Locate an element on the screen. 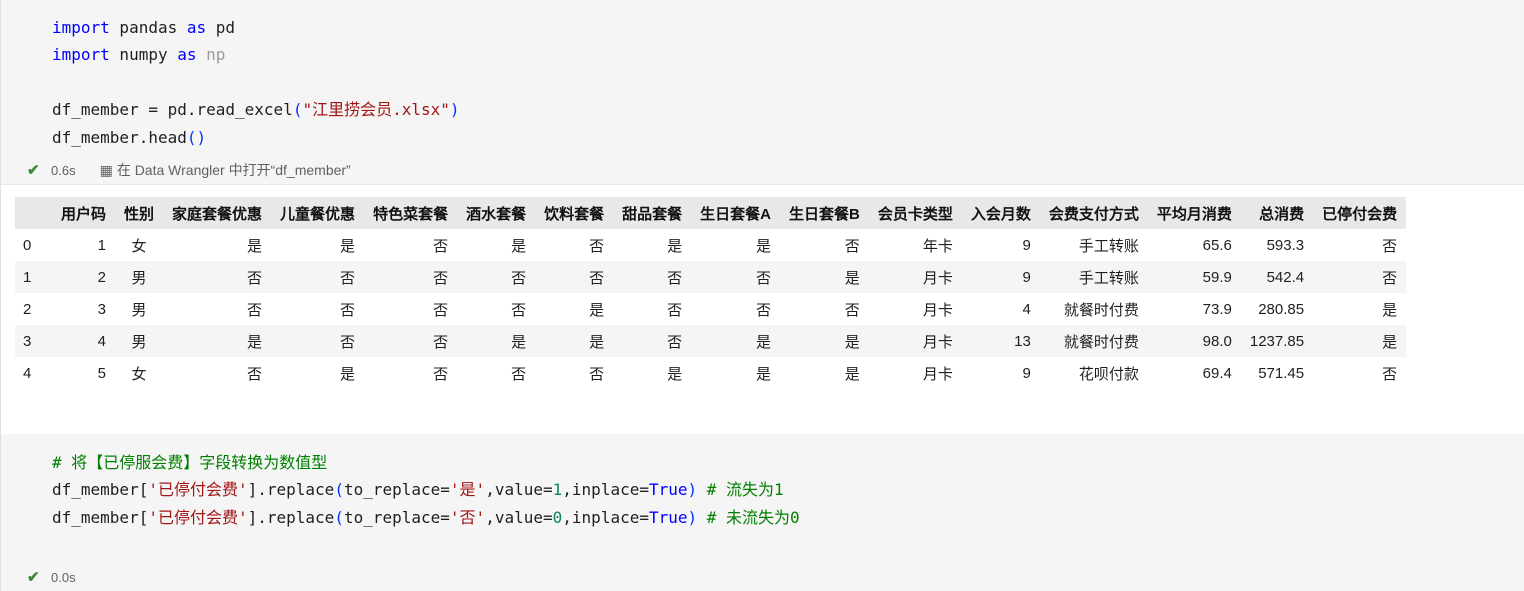 This screenshot has width=1524, height=591. table-cell: 1237.85 is located at coordinates (1277, 341).